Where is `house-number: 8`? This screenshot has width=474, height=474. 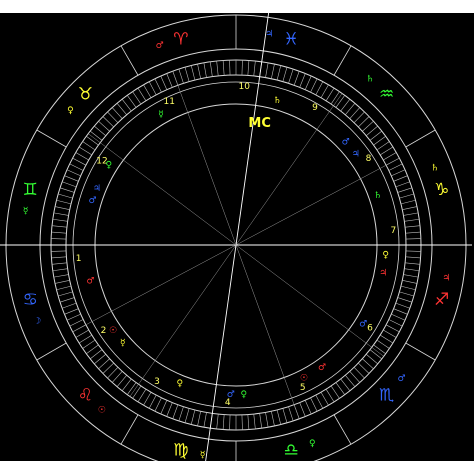 house-number: 8 is located at coordinates (369, 159).